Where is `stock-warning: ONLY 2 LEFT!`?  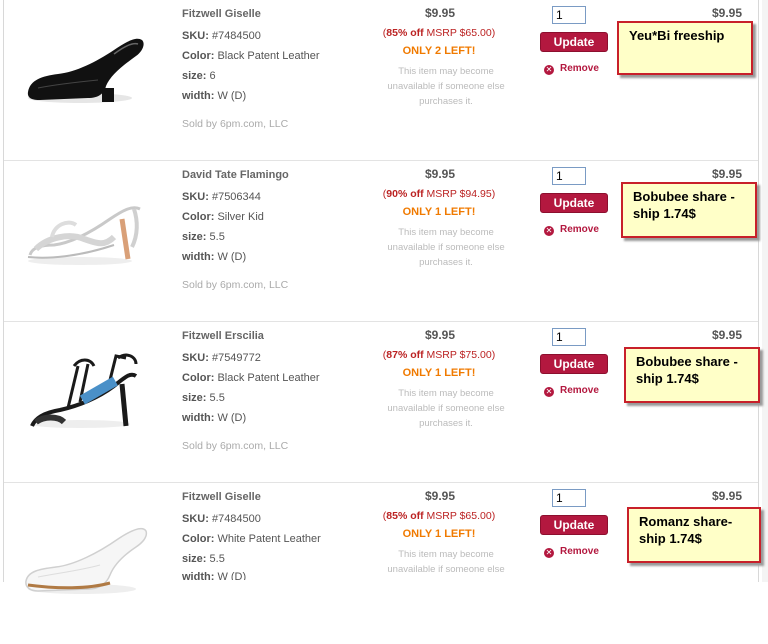 stock-warning: ONLY 2 LEFT! is located at coordinates (439, 51).